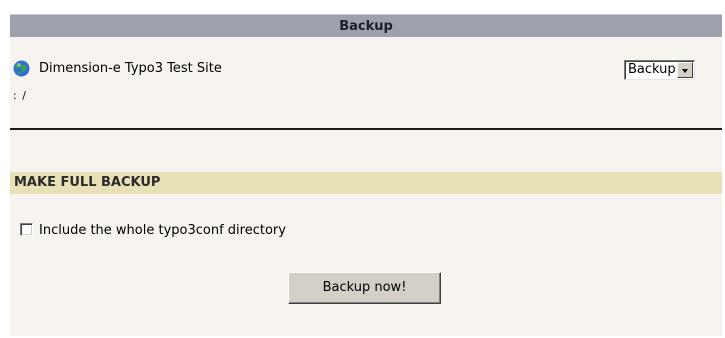 The width and height of the screenshot is (725, 338). I want to click on module-header-bar: Backup, so click(366, 25).